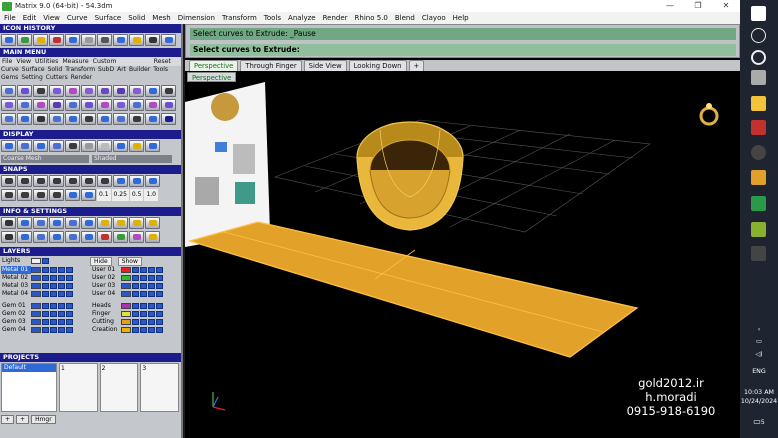 The width and height of the screenshot is (778, 438). Describe the element at coordinates (371, 18) in the screenshot. I see `menu-rhino: Rhino 5.0` at that location.